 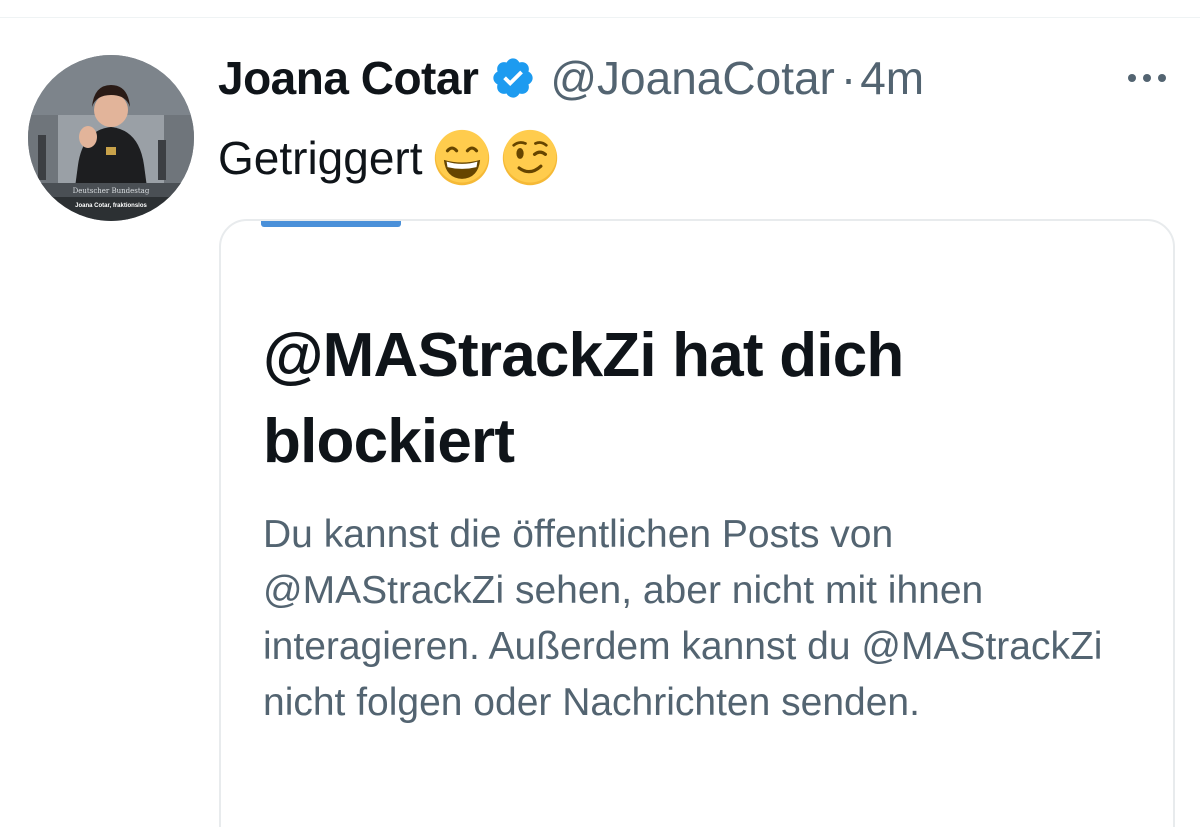 I want to click on author-handle: @JoanaCotar, so click(x=692, y=78).